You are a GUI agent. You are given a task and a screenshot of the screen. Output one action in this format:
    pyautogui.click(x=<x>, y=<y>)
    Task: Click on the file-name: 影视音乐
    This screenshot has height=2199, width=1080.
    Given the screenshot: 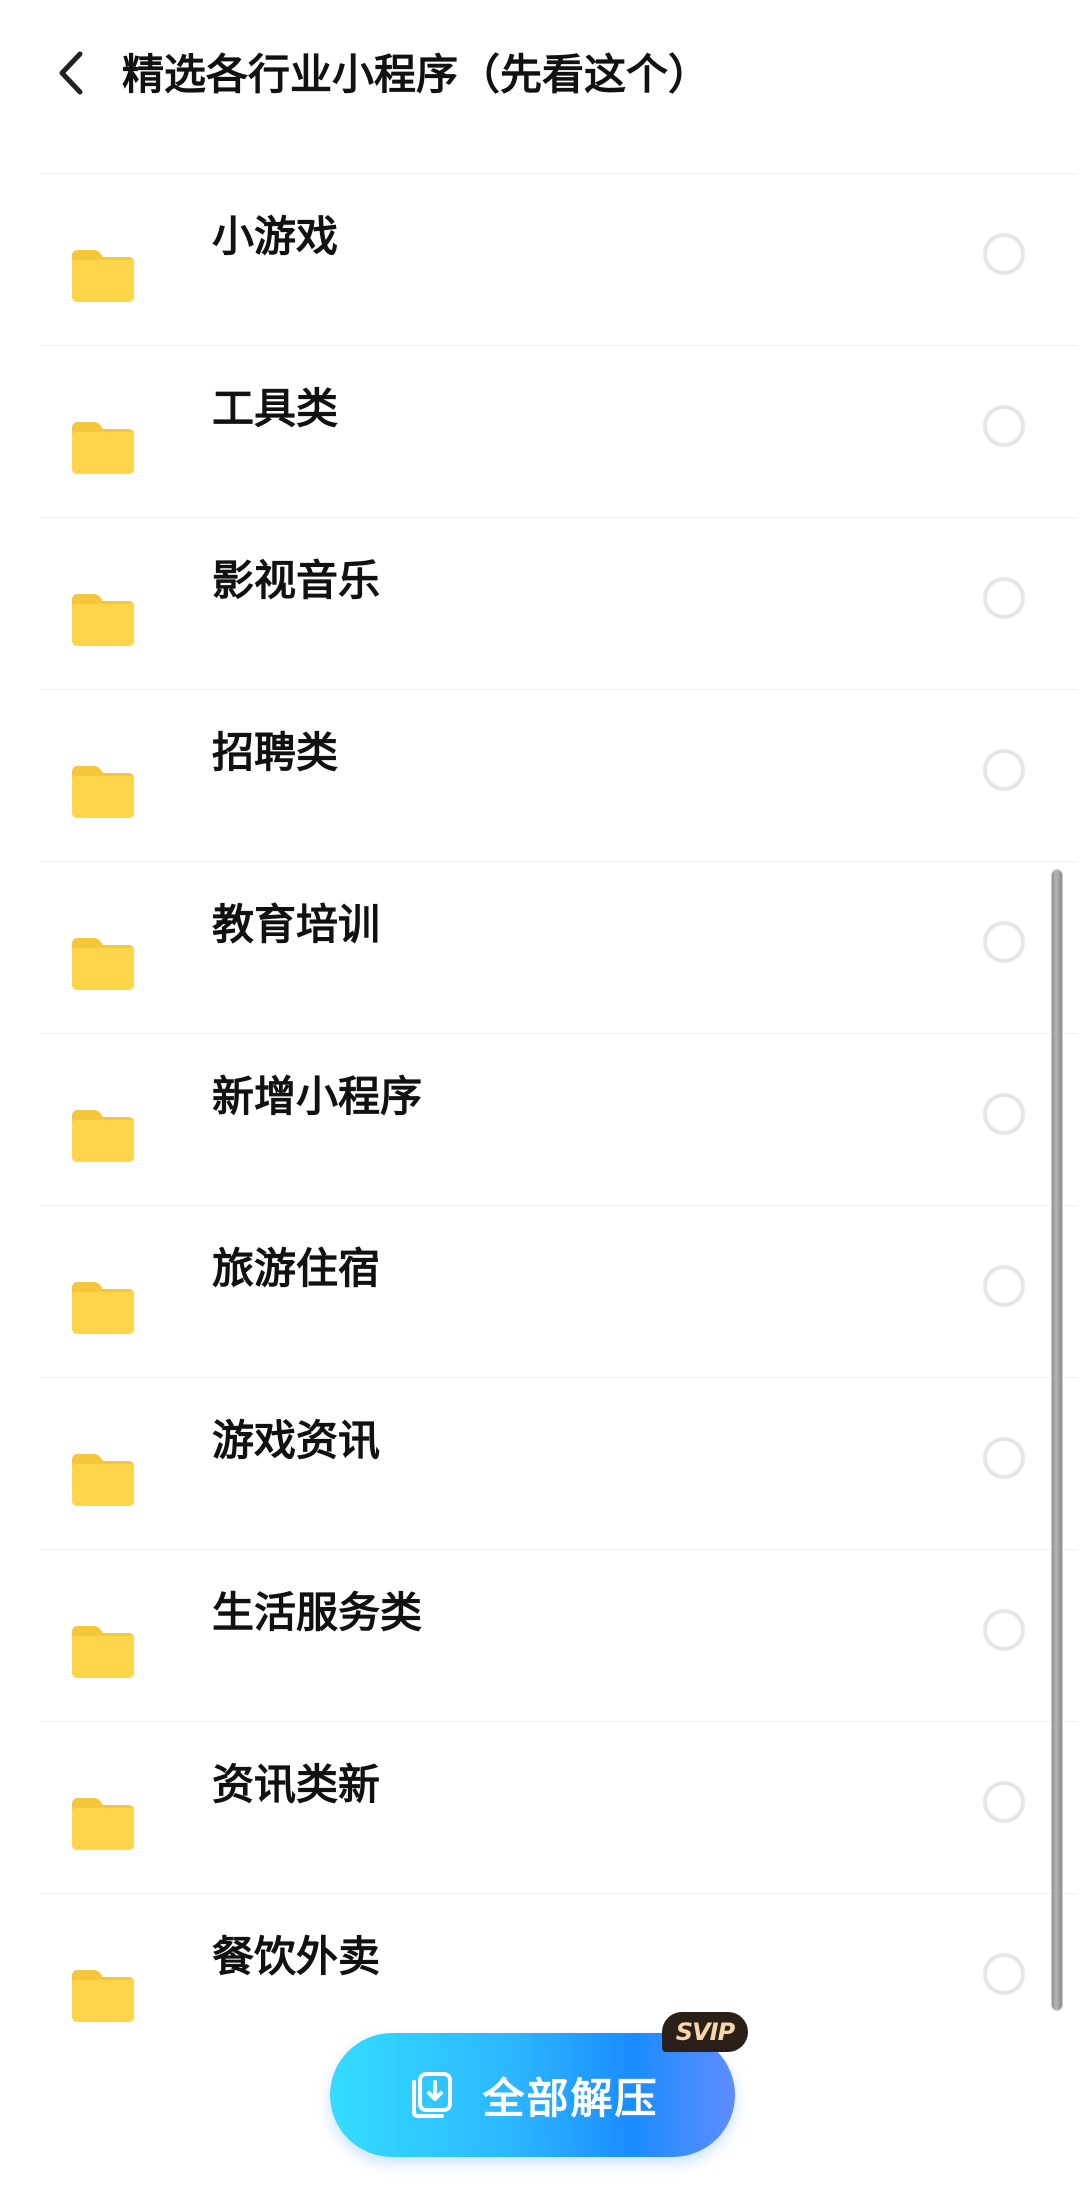 What is the action you would take?
    pyautogui.click(x=296, y=580)
    